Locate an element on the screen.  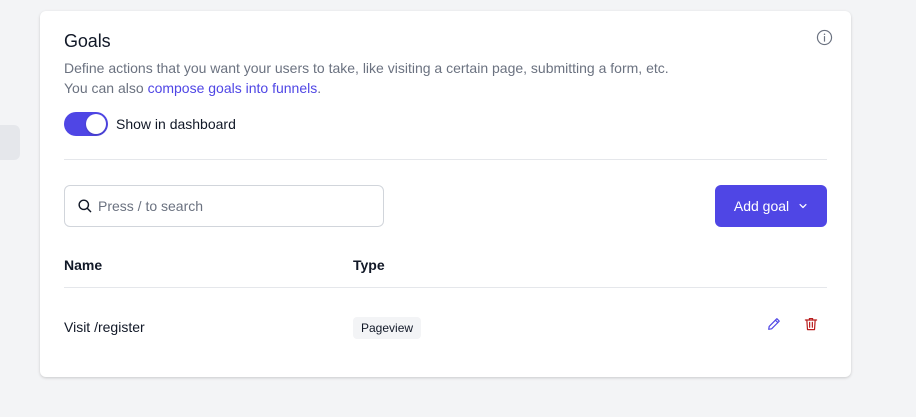
toggle-knob is located at coordinates (96, 124).